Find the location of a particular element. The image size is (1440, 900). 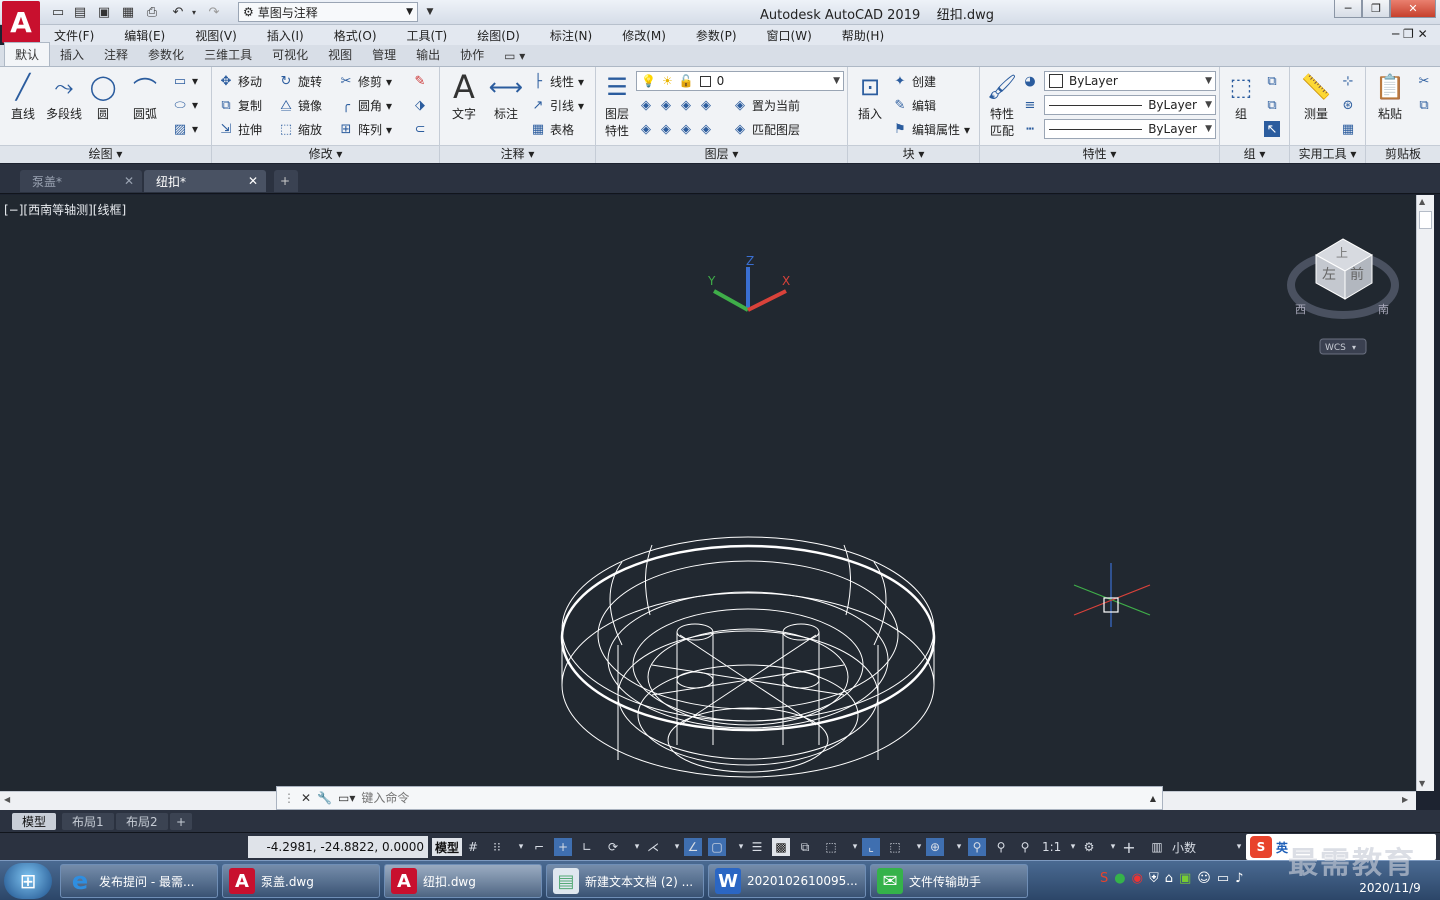

tab-visualize: 可视化 is located at coordinates (290, 54).